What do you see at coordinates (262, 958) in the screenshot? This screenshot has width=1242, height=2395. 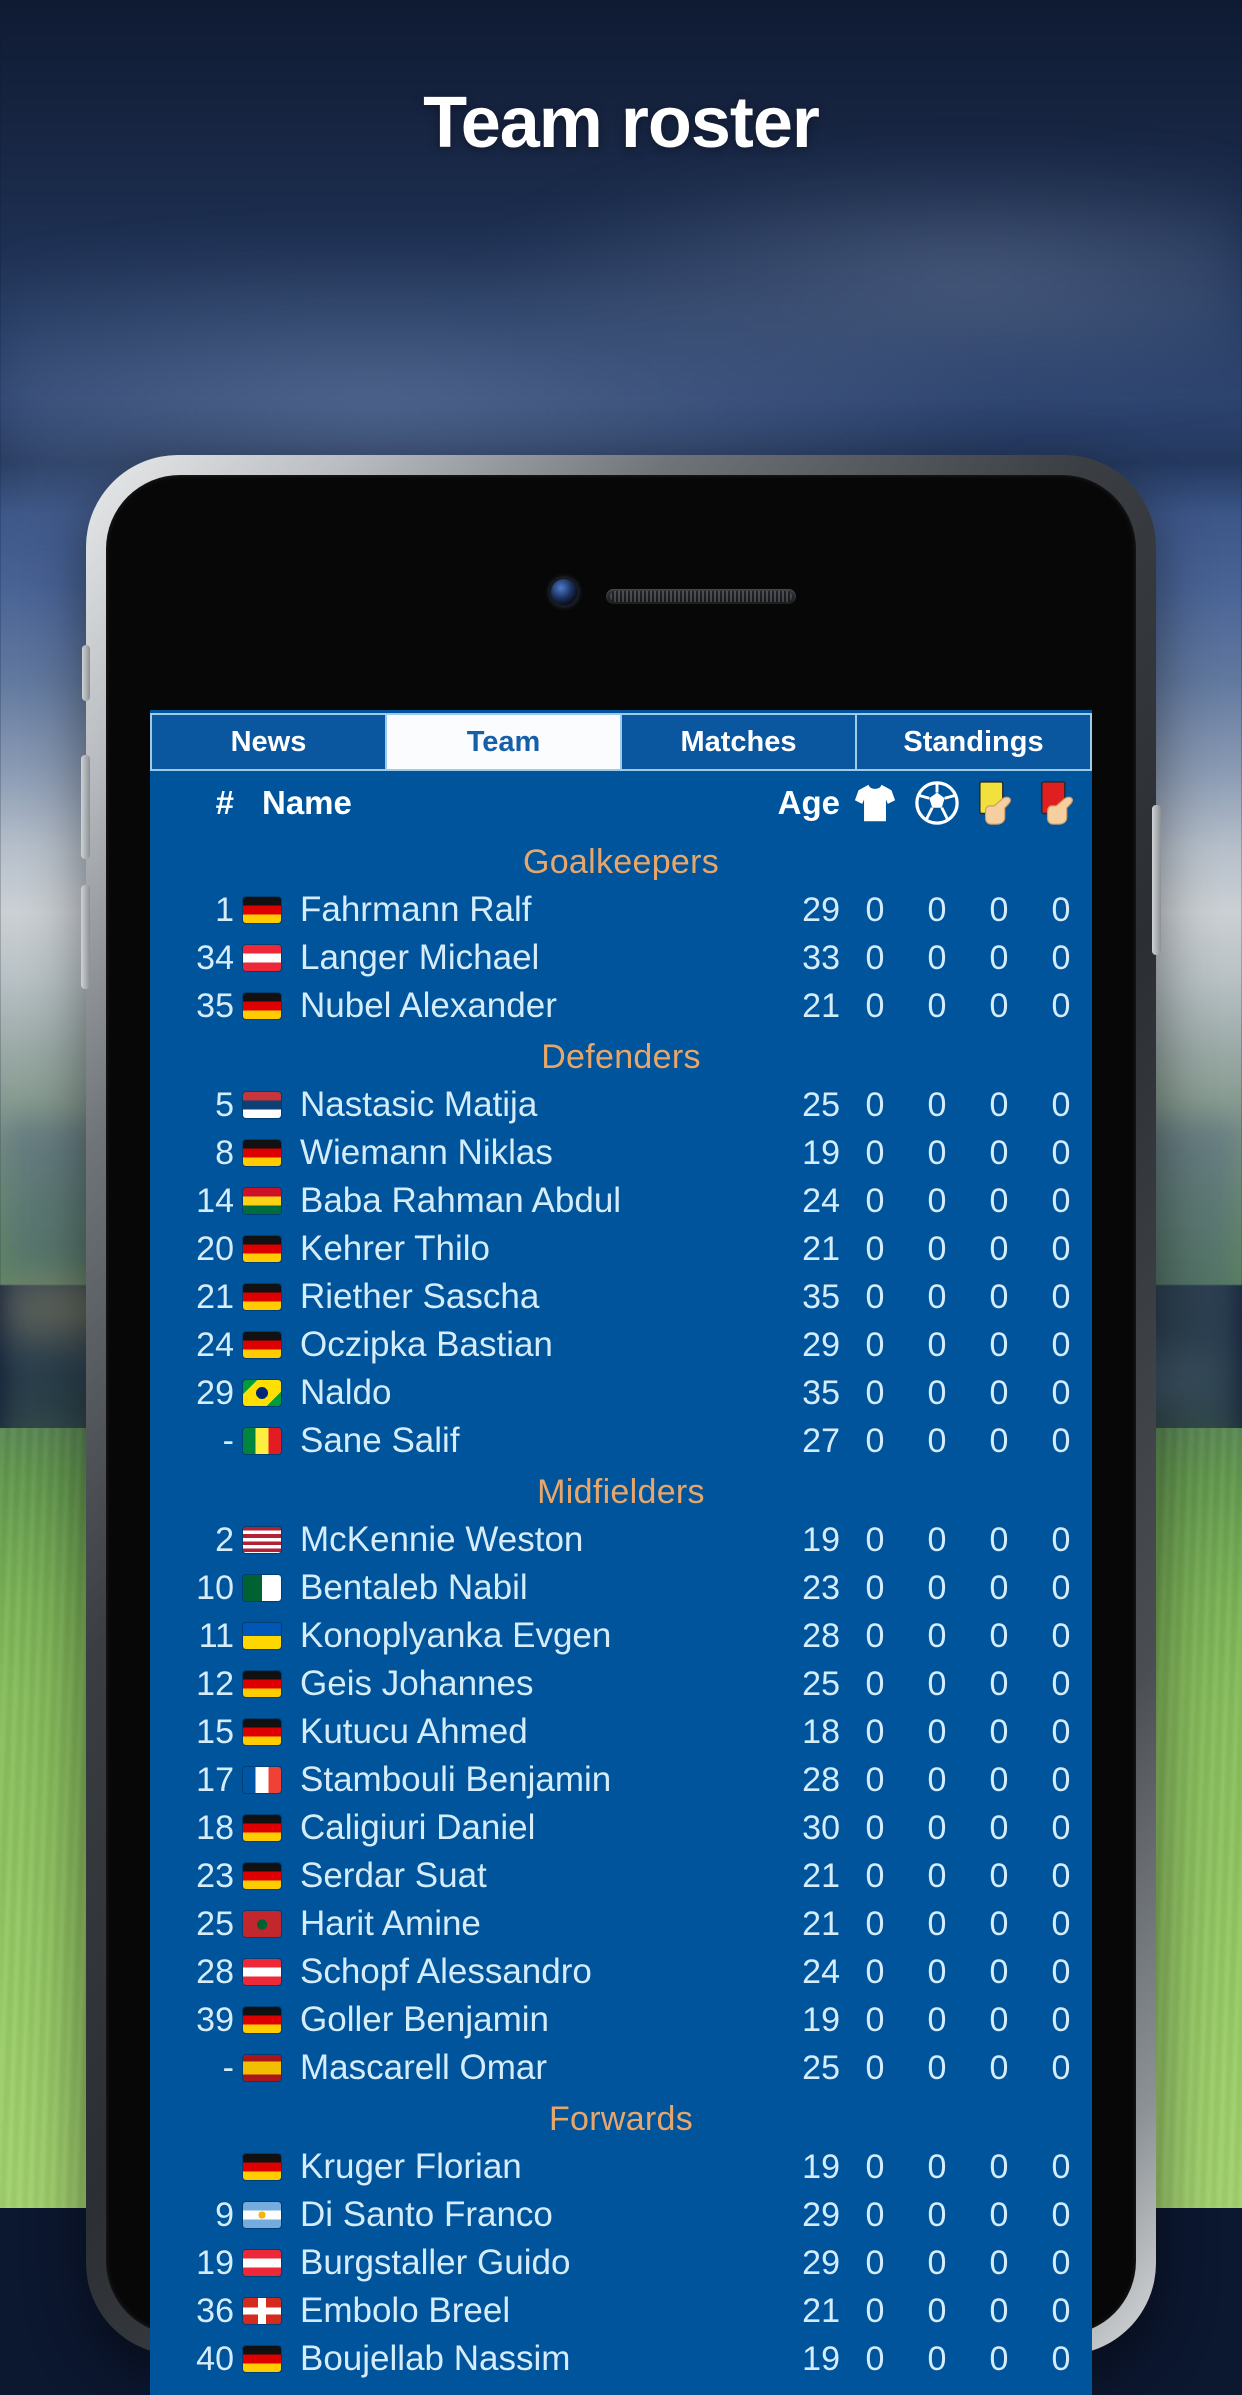 I see `flag-austria-icon` at bounding box center [262, 958].